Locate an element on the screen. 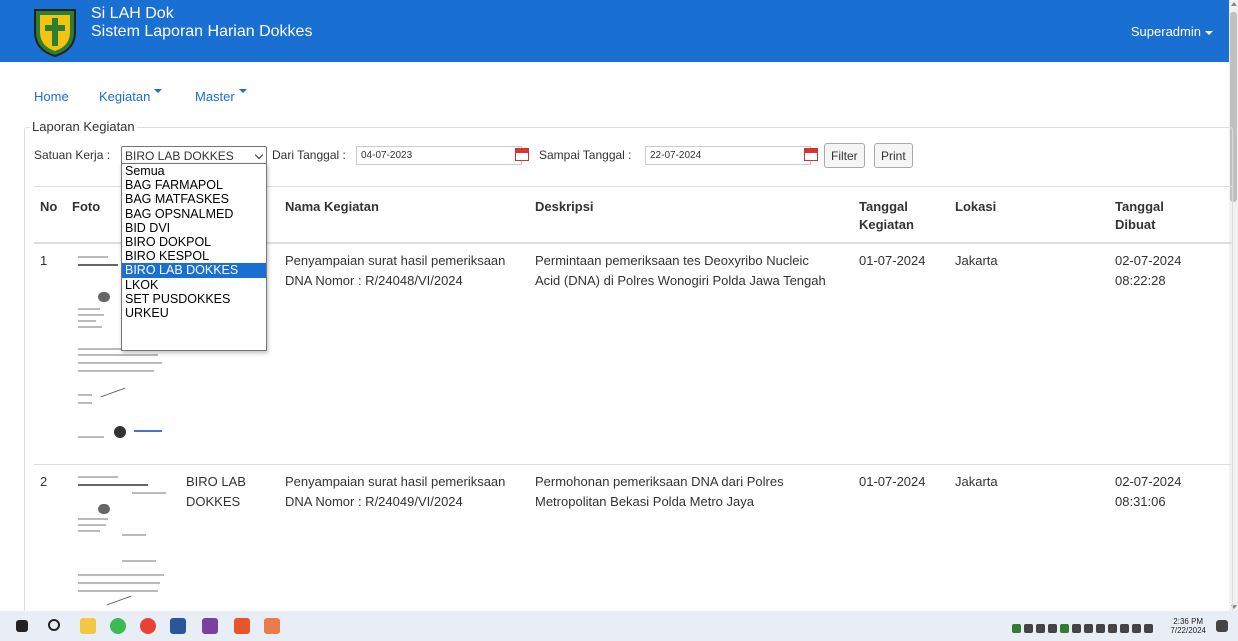  system-tray-icons is located at coordinates (1088, 626).